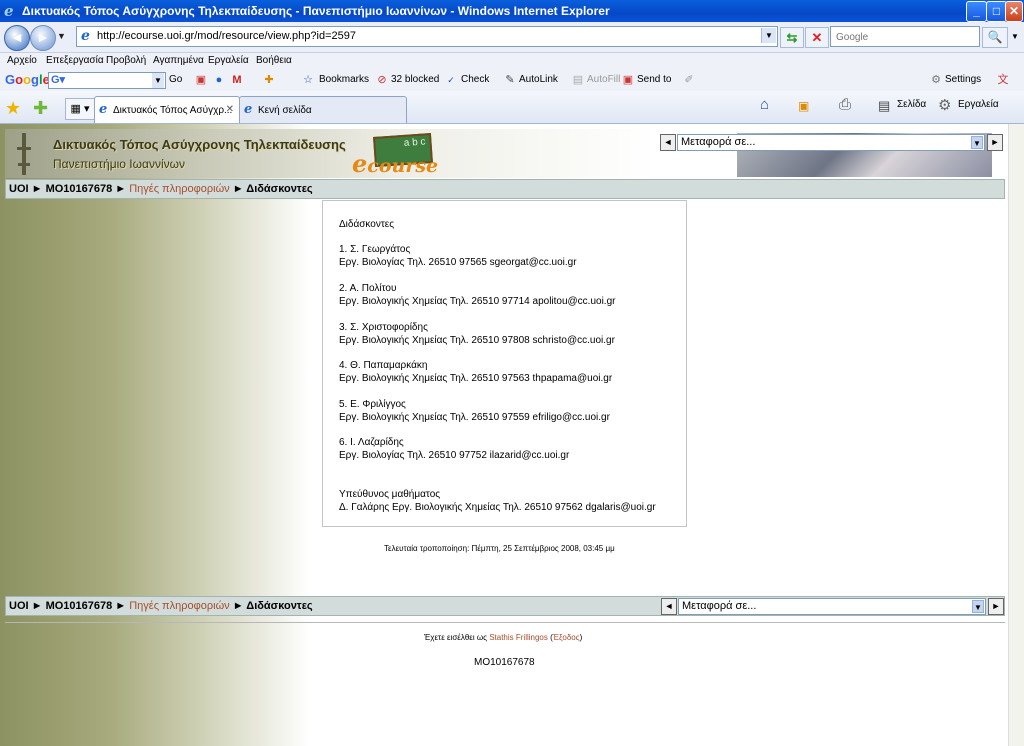 The width and height of the screenshot is (1024, 746). Describe the element at coordinates (1003, 80) in the screenshot. I see `translate-icon: 文` at that location.